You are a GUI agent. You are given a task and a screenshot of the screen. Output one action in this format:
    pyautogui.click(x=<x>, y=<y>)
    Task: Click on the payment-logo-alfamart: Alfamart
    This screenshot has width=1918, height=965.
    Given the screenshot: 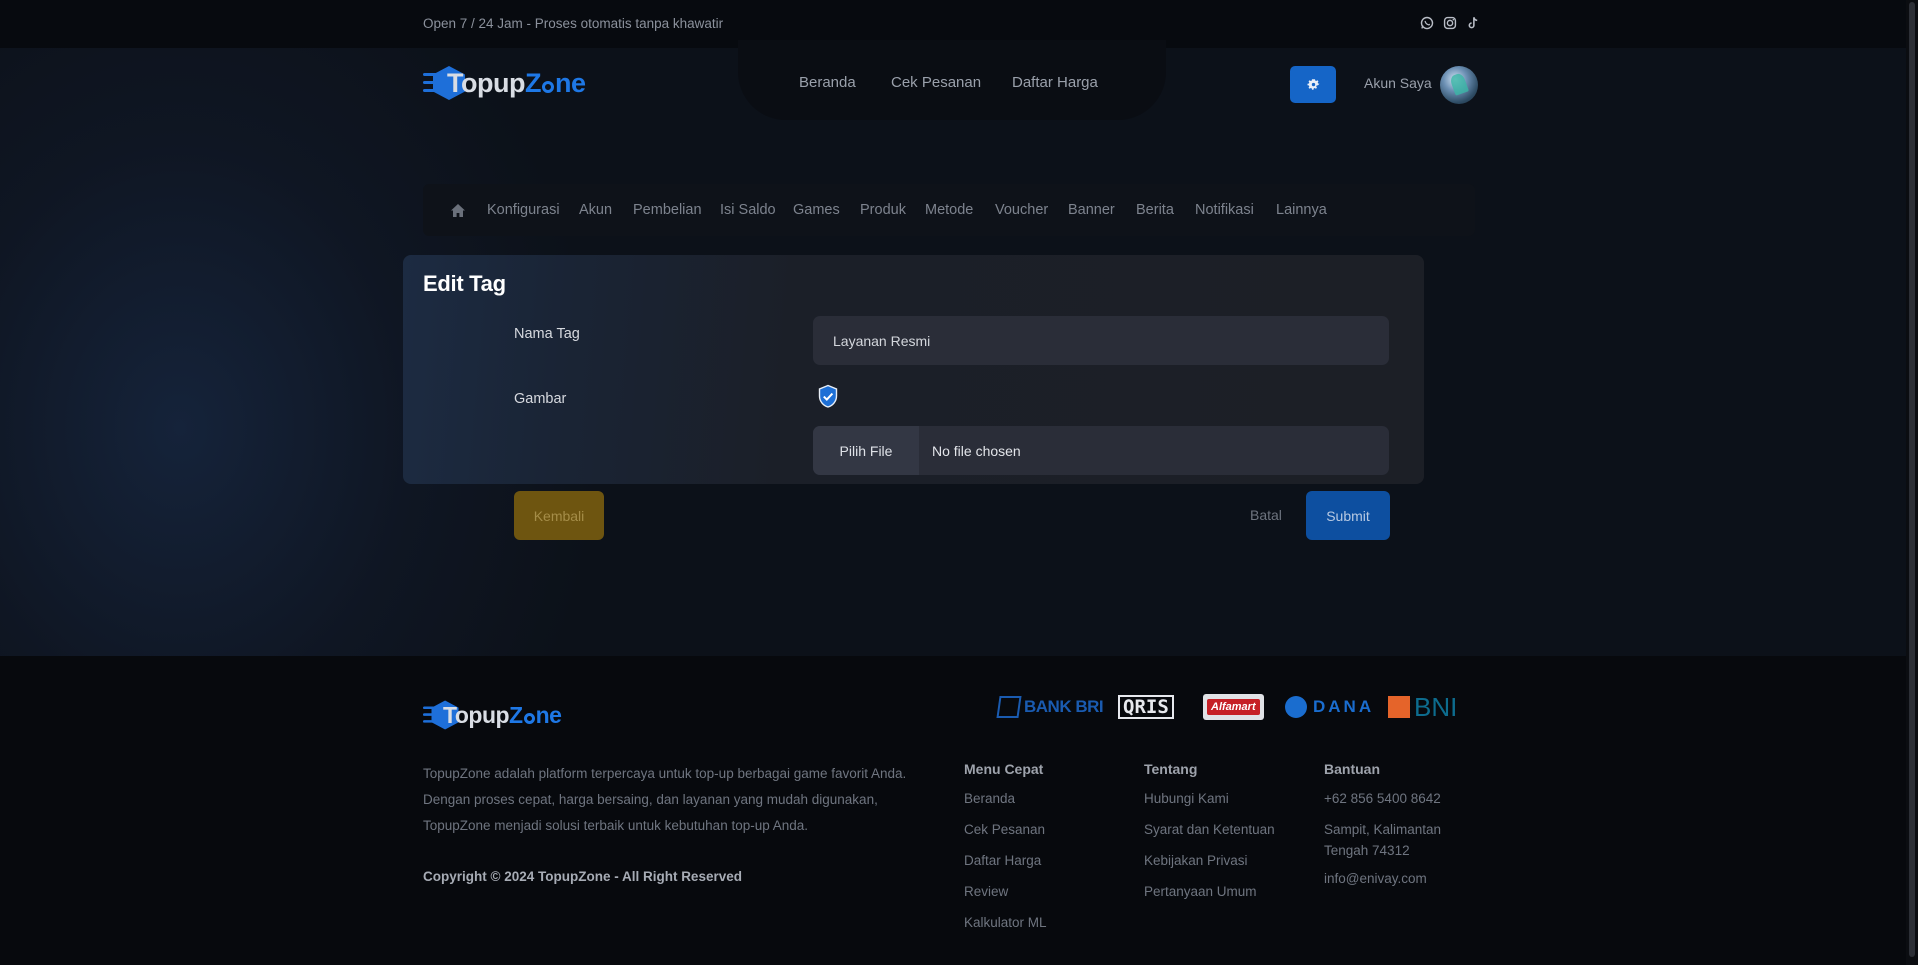 What is the action you would take?
    pyautogui.click(x=1233, y=707)
    